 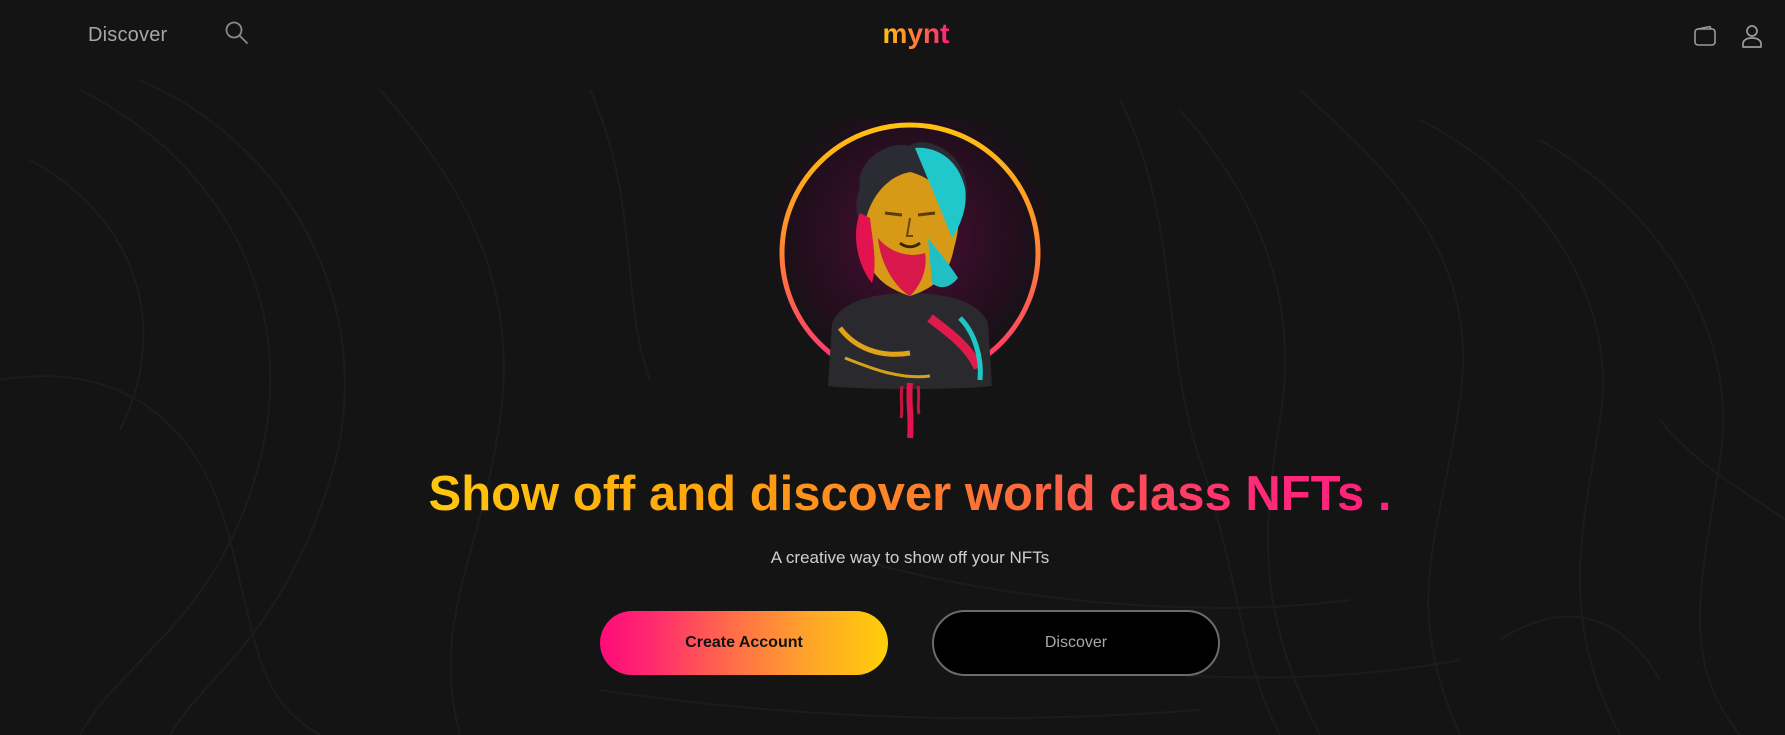 What do you see at coordinates (910, 278) in the screenshot?
I see `hero-bust-artwork` at bounding box center [910, 278].